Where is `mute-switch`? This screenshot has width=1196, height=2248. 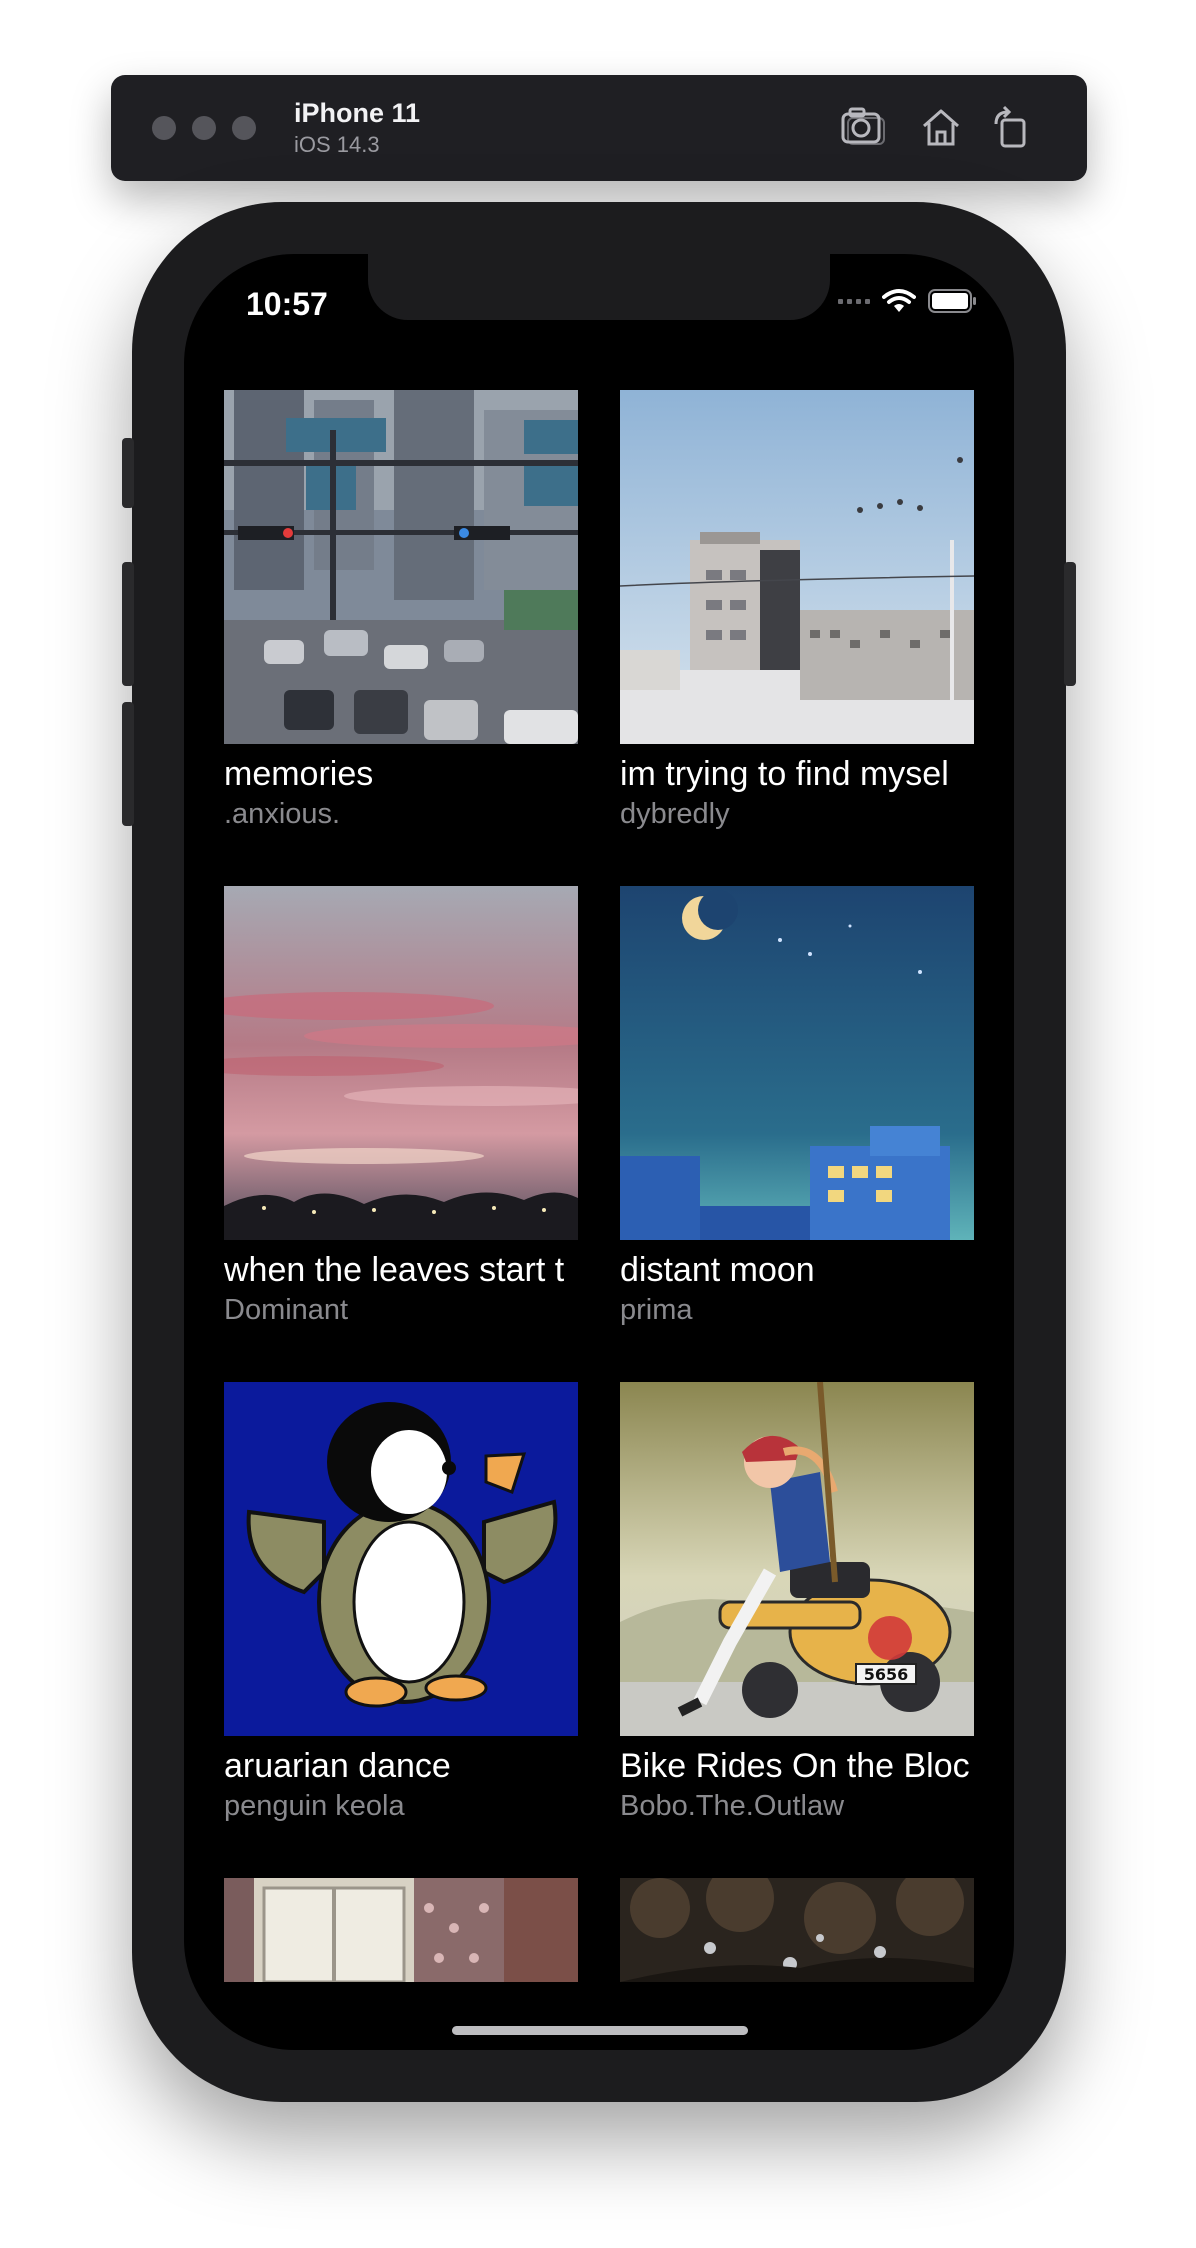 mute-switch is located at coordinates (128, 473).